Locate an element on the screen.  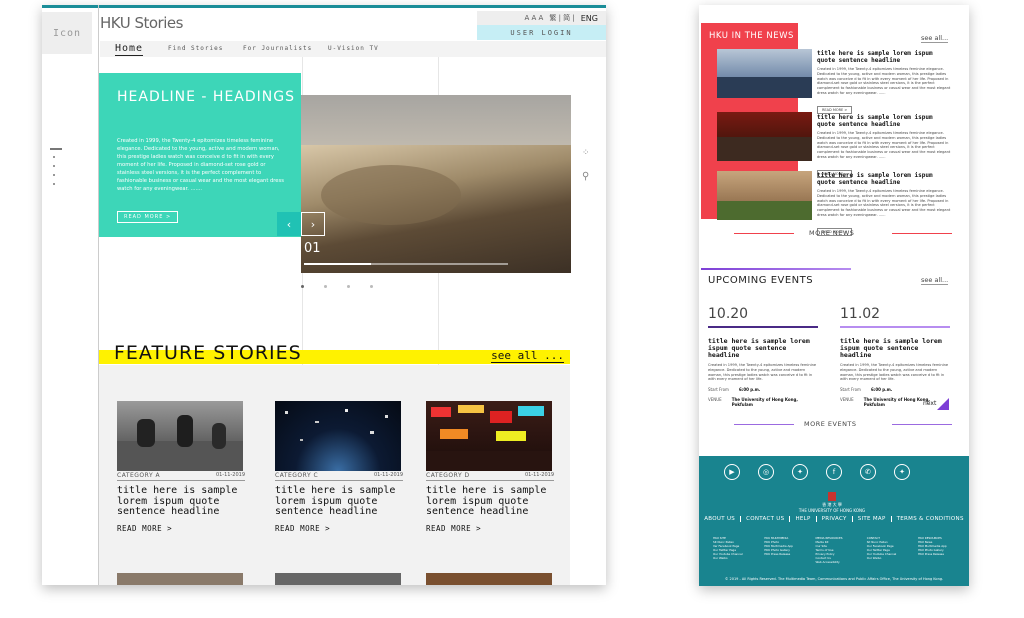
slide-dot-active is located at coordinates (302, 286).